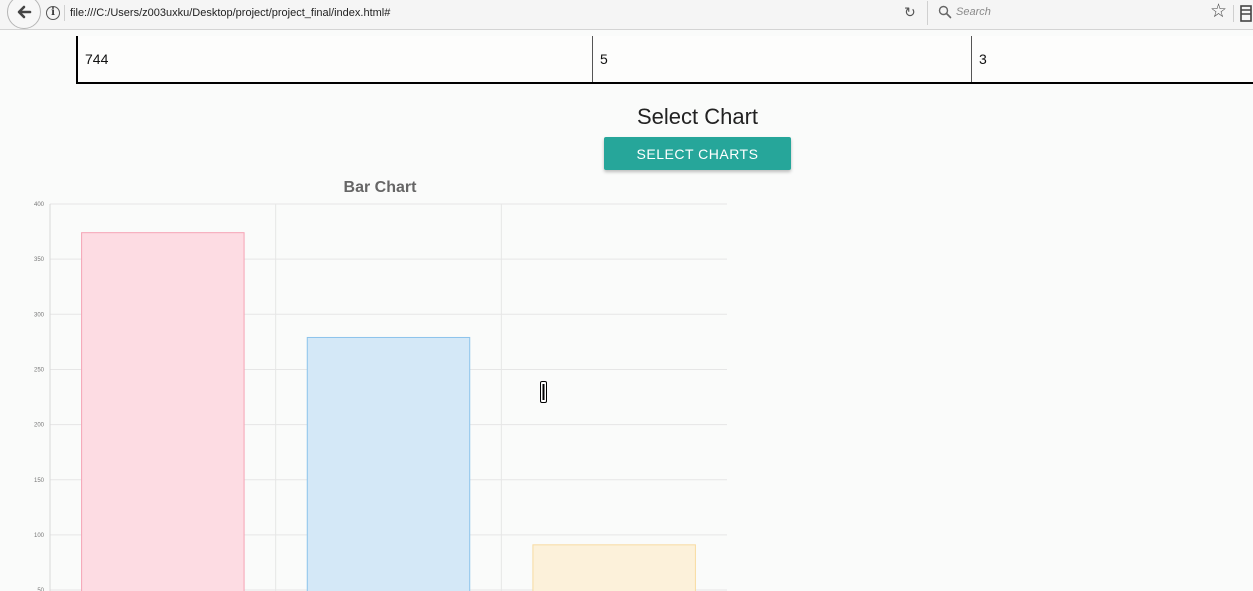 This screenshot has height=591, width=1253. I want to click on y-tick-label: 100, so click(39, 536).